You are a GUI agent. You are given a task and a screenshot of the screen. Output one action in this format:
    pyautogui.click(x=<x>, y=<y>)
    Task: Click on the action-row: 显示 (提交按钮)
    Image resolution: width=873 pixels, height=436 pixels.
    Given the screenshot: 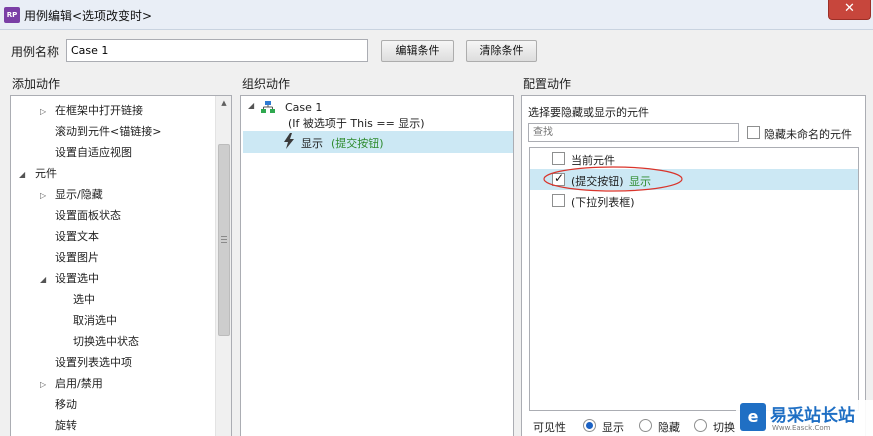 What is the action you would take?
    pyautogui.click(x=378, y=142)
    